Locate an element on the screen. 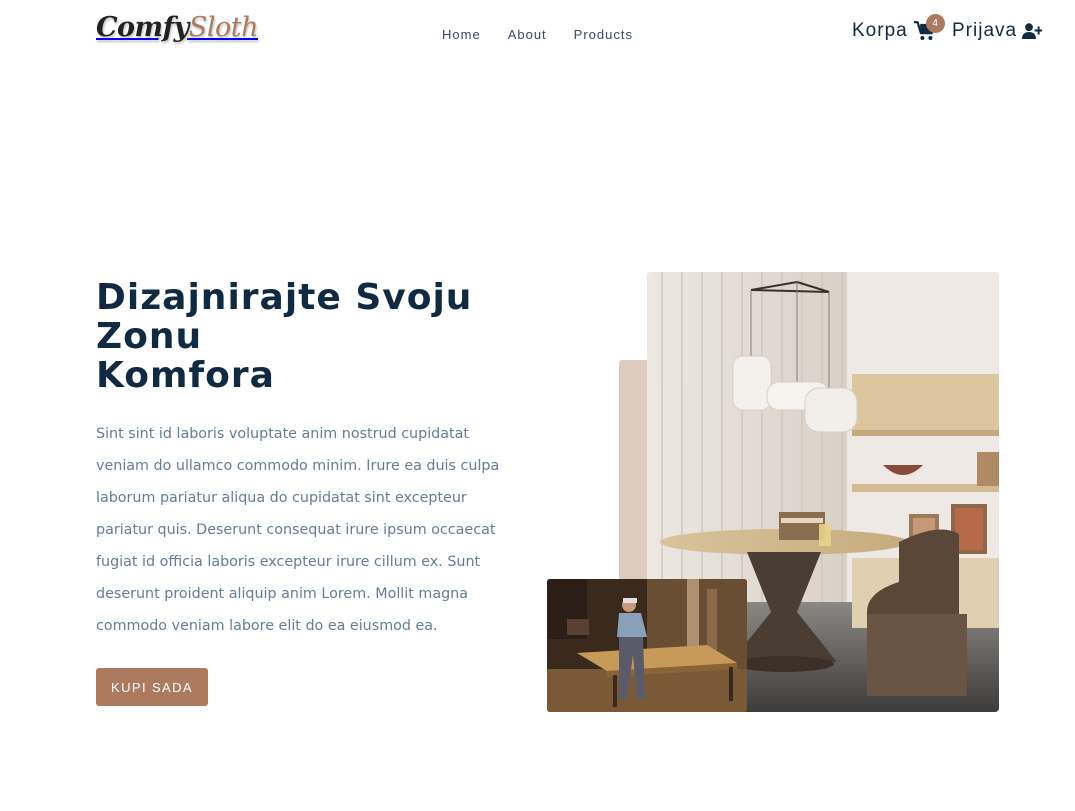 The height and width of the screenshot is (811, 1075). logo: ComfySloth is located at coordinates (177, 27).